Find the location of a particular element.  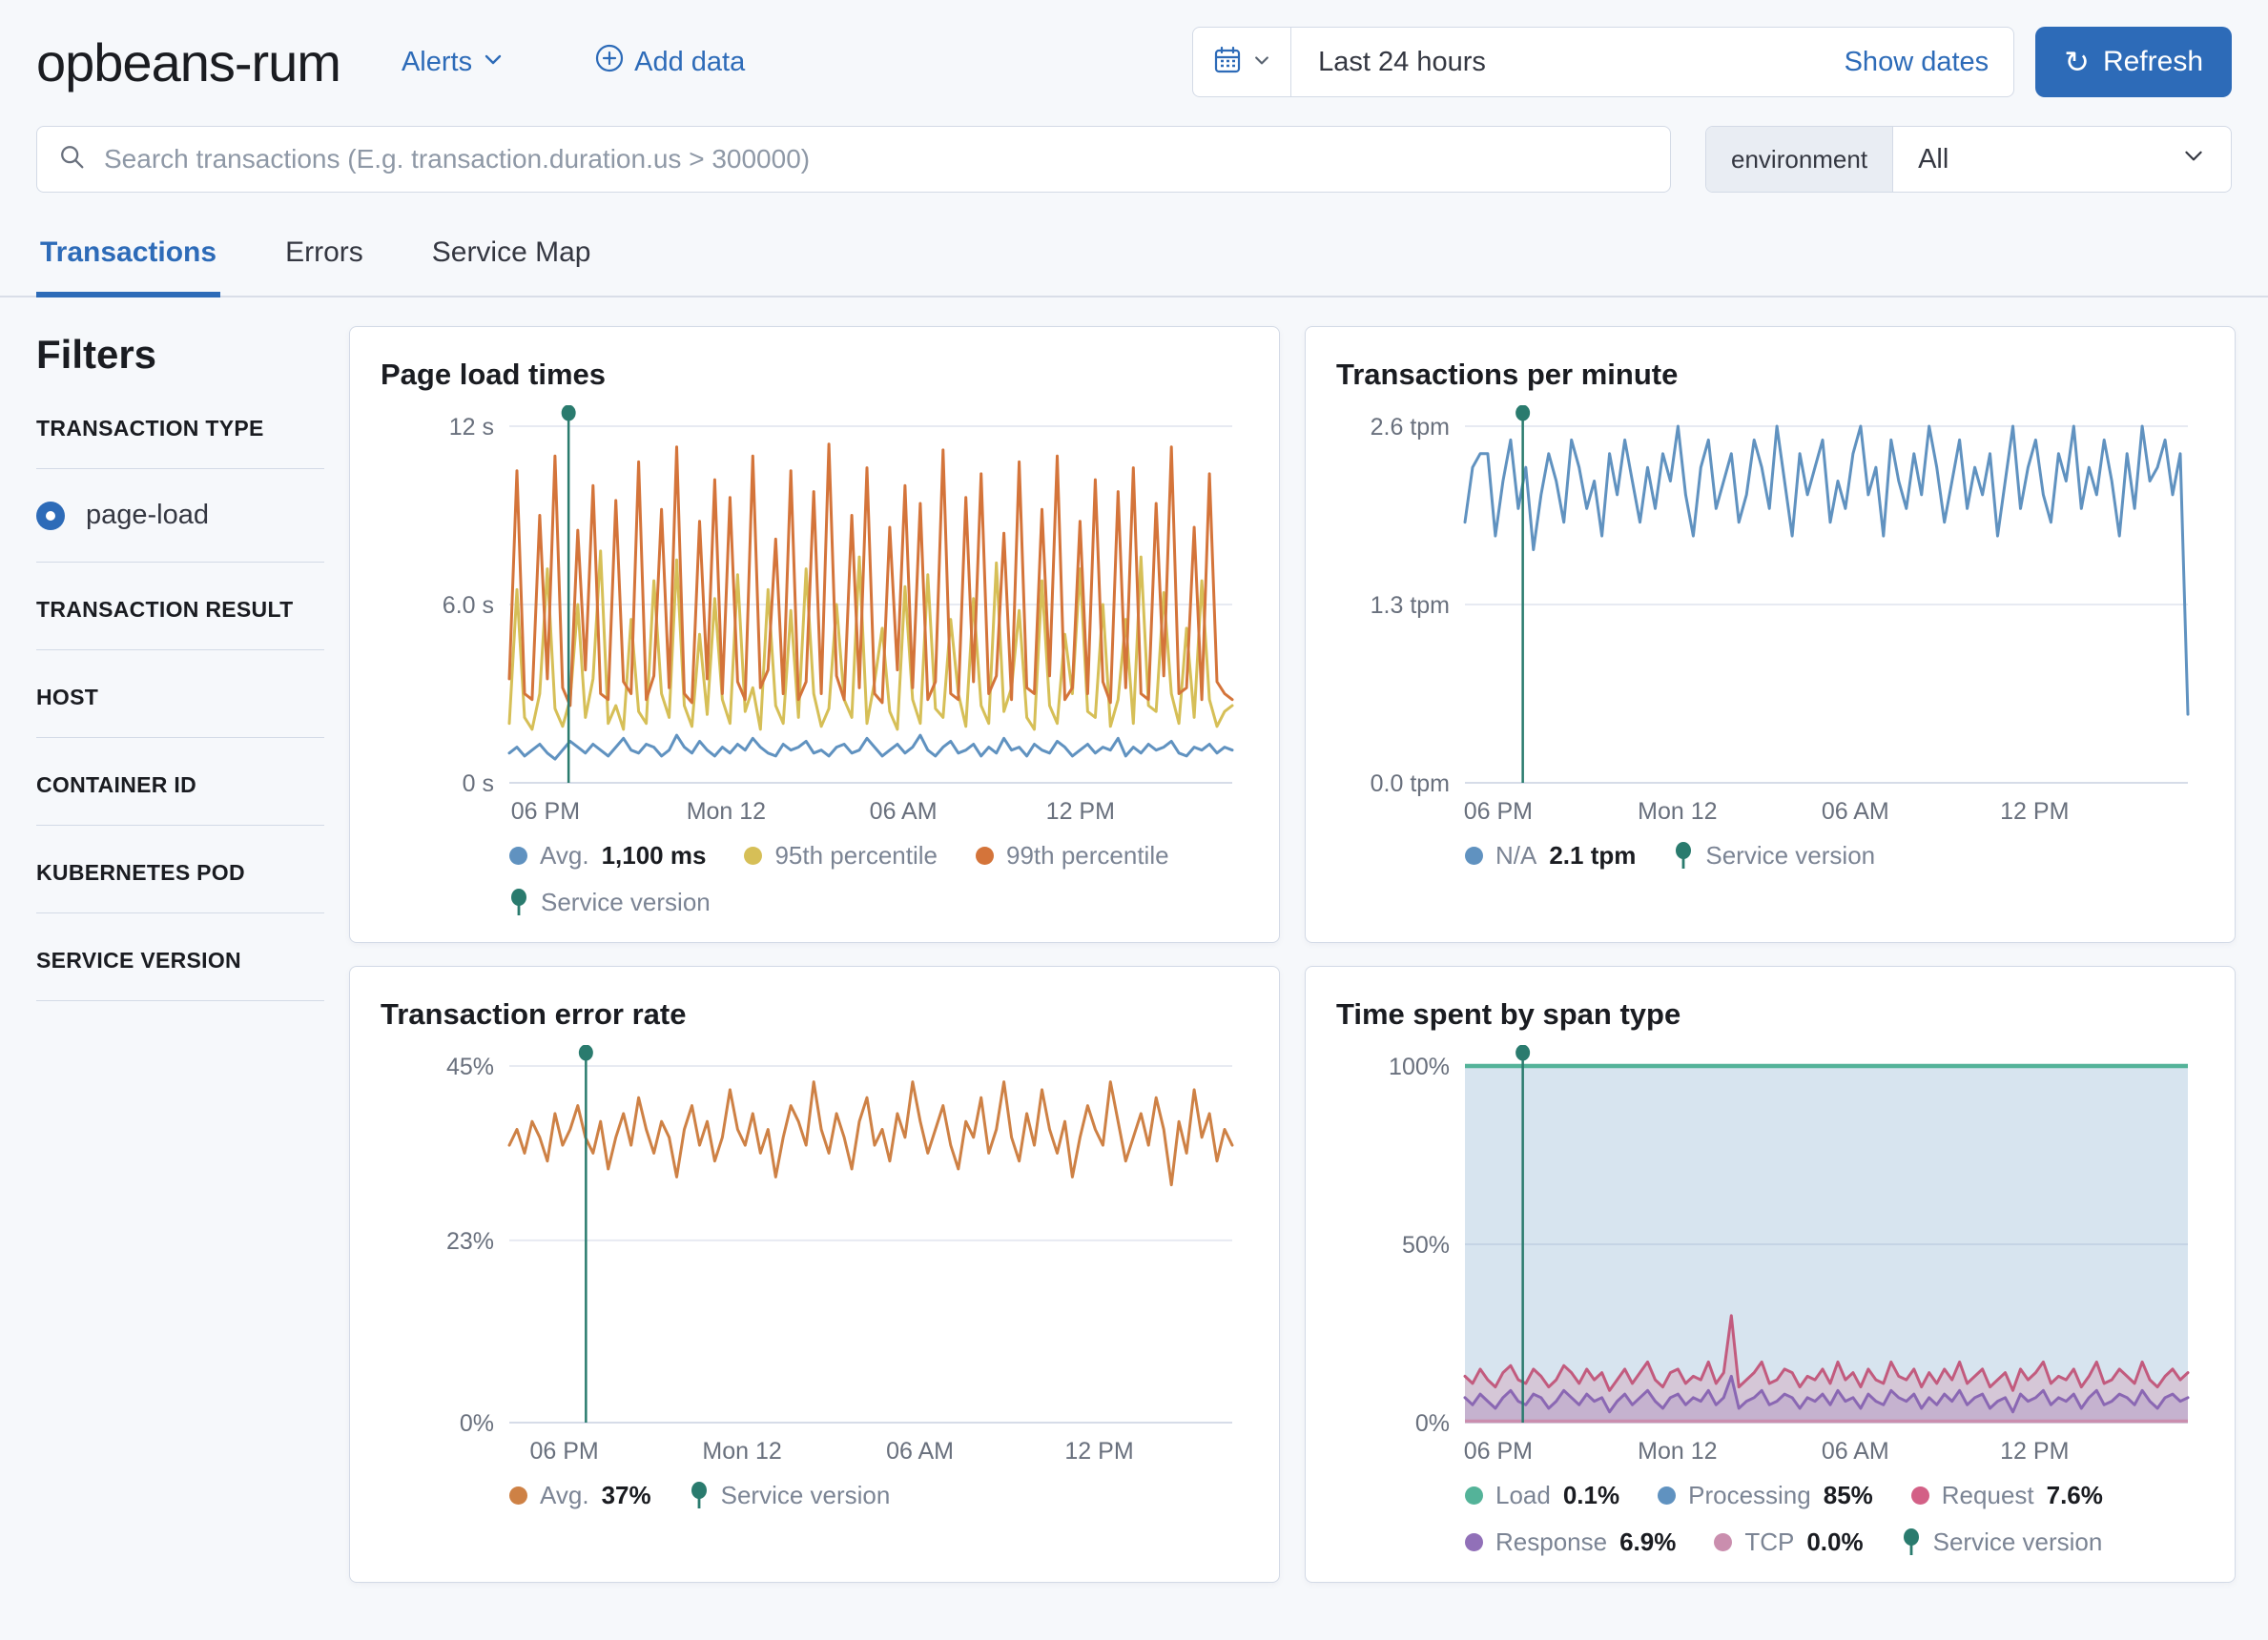

filter-group-title: TRANSACTION TYPE is located at coordinates (150, 429).